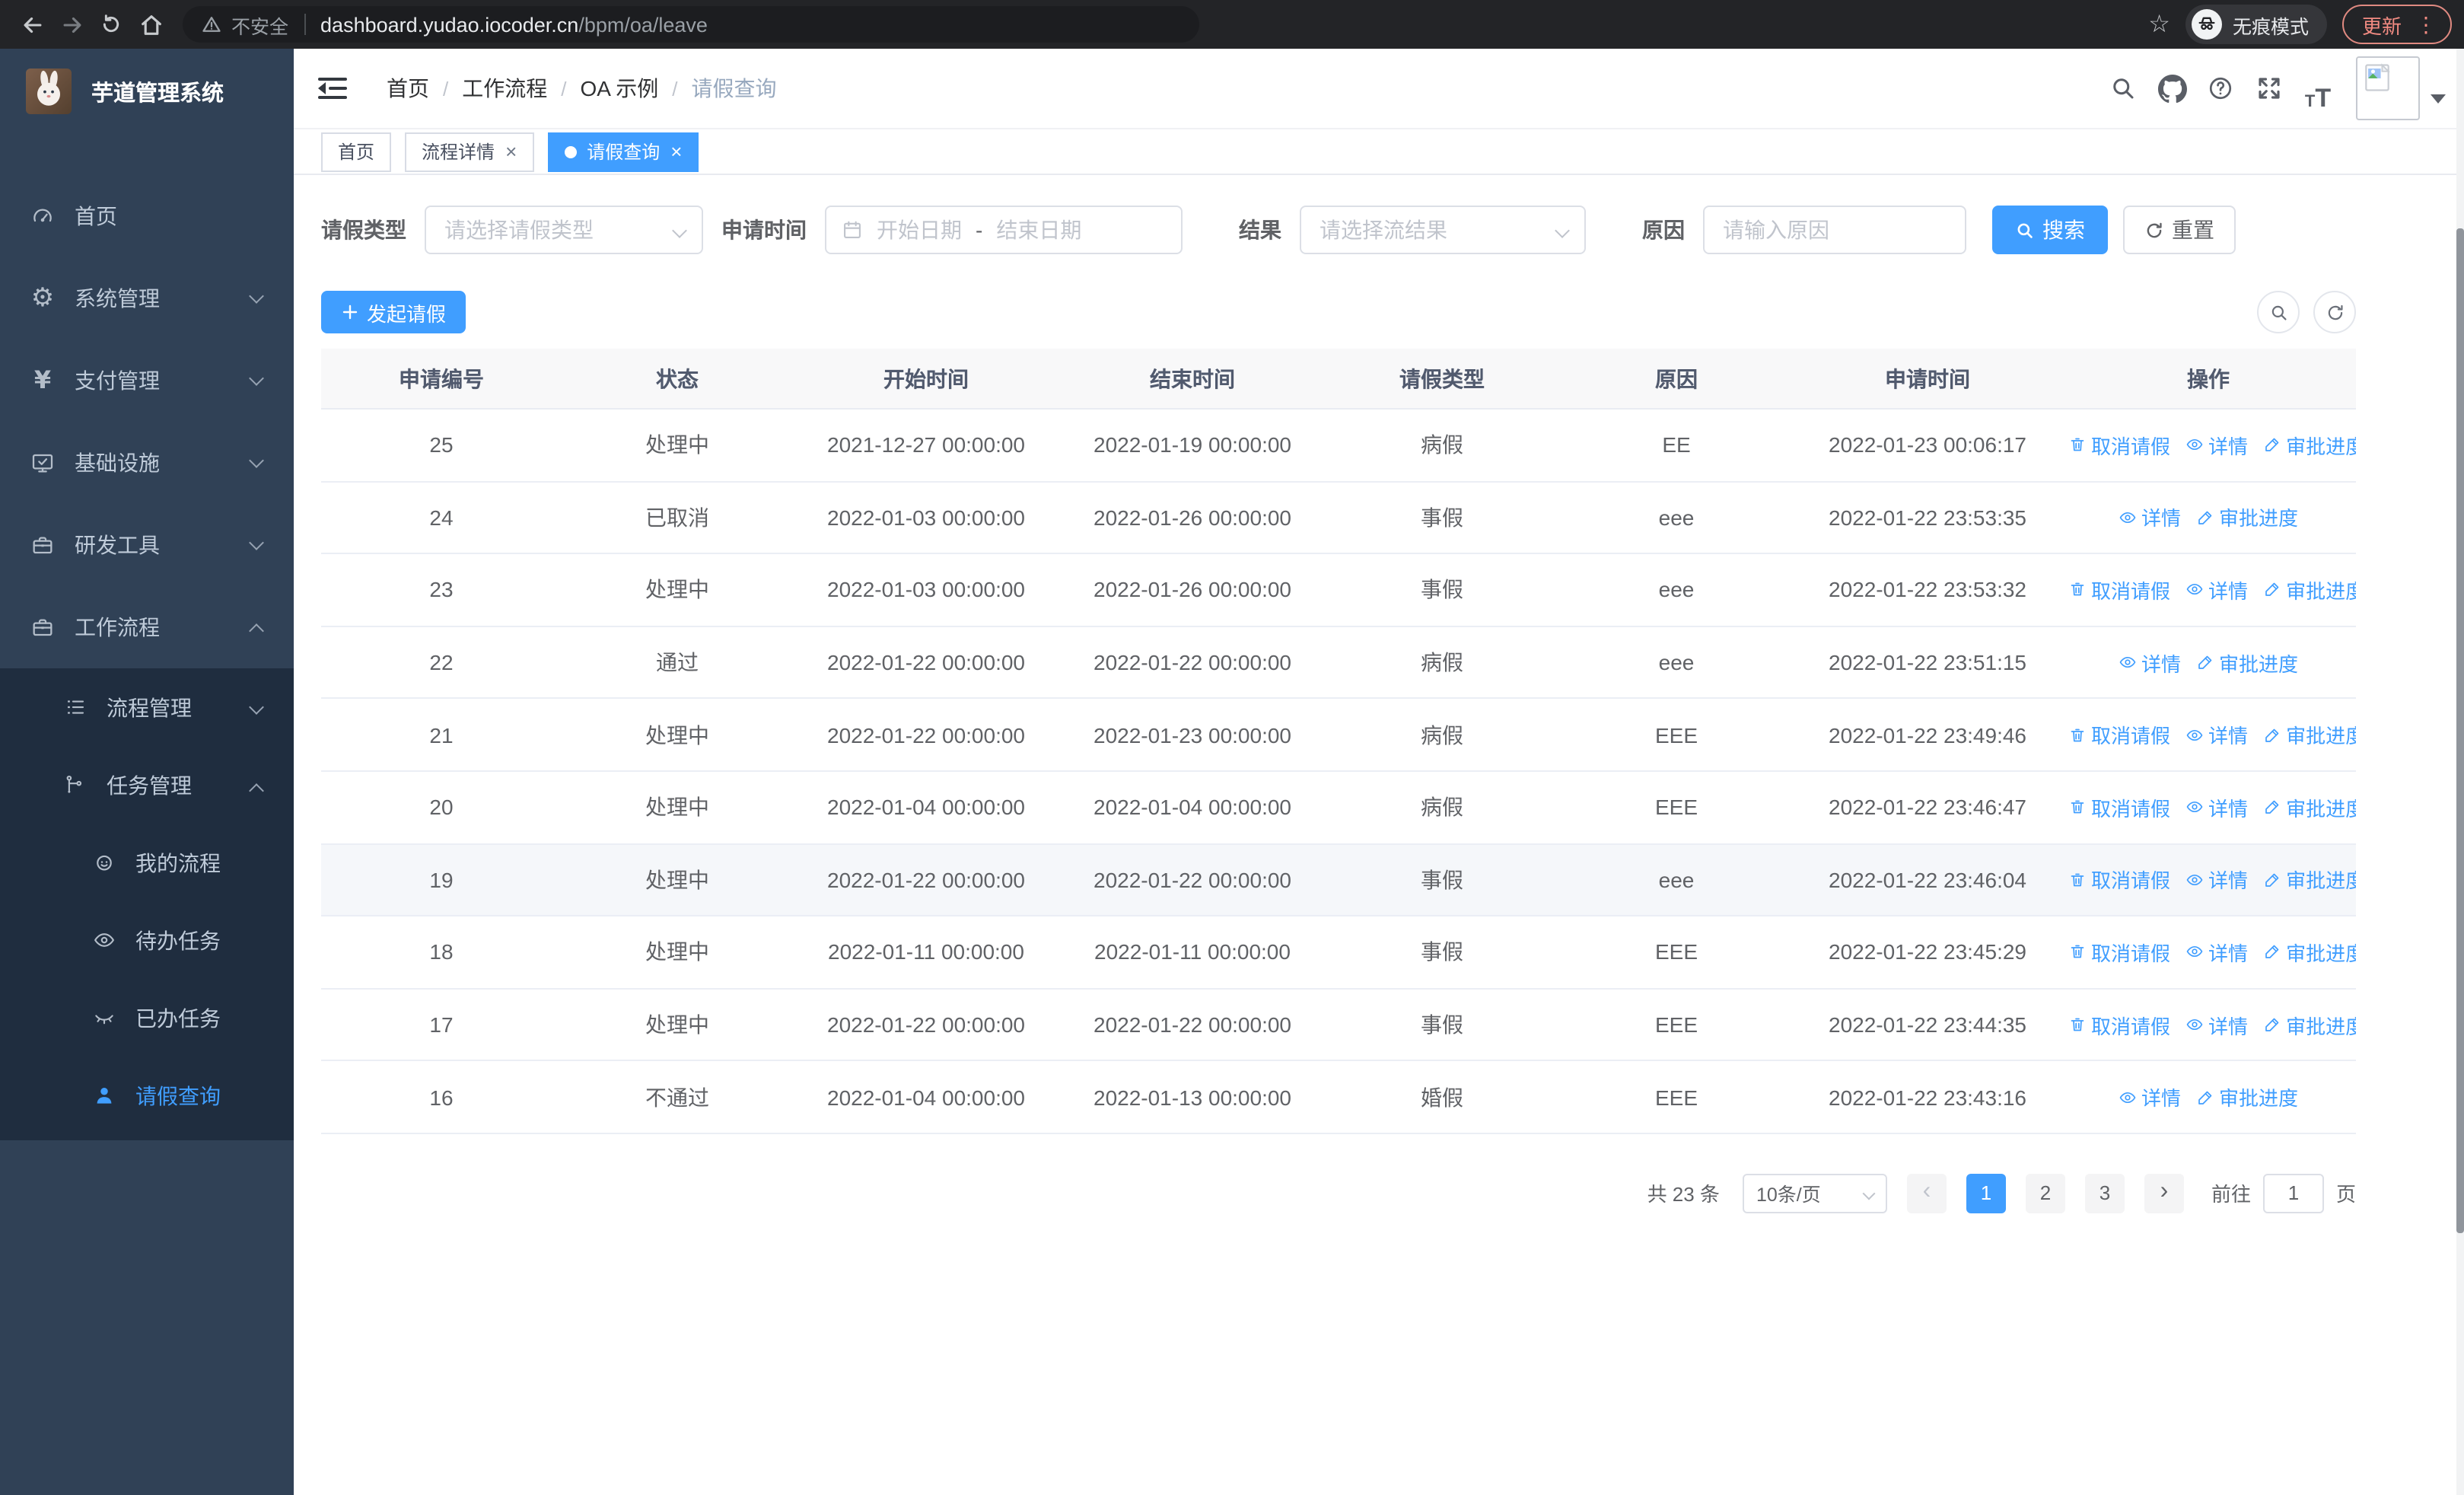  What do you see at coordinates (2164, 1193) in the screenshot?
I see `next-page-button: ›` at bounding box center [2164, 1193].